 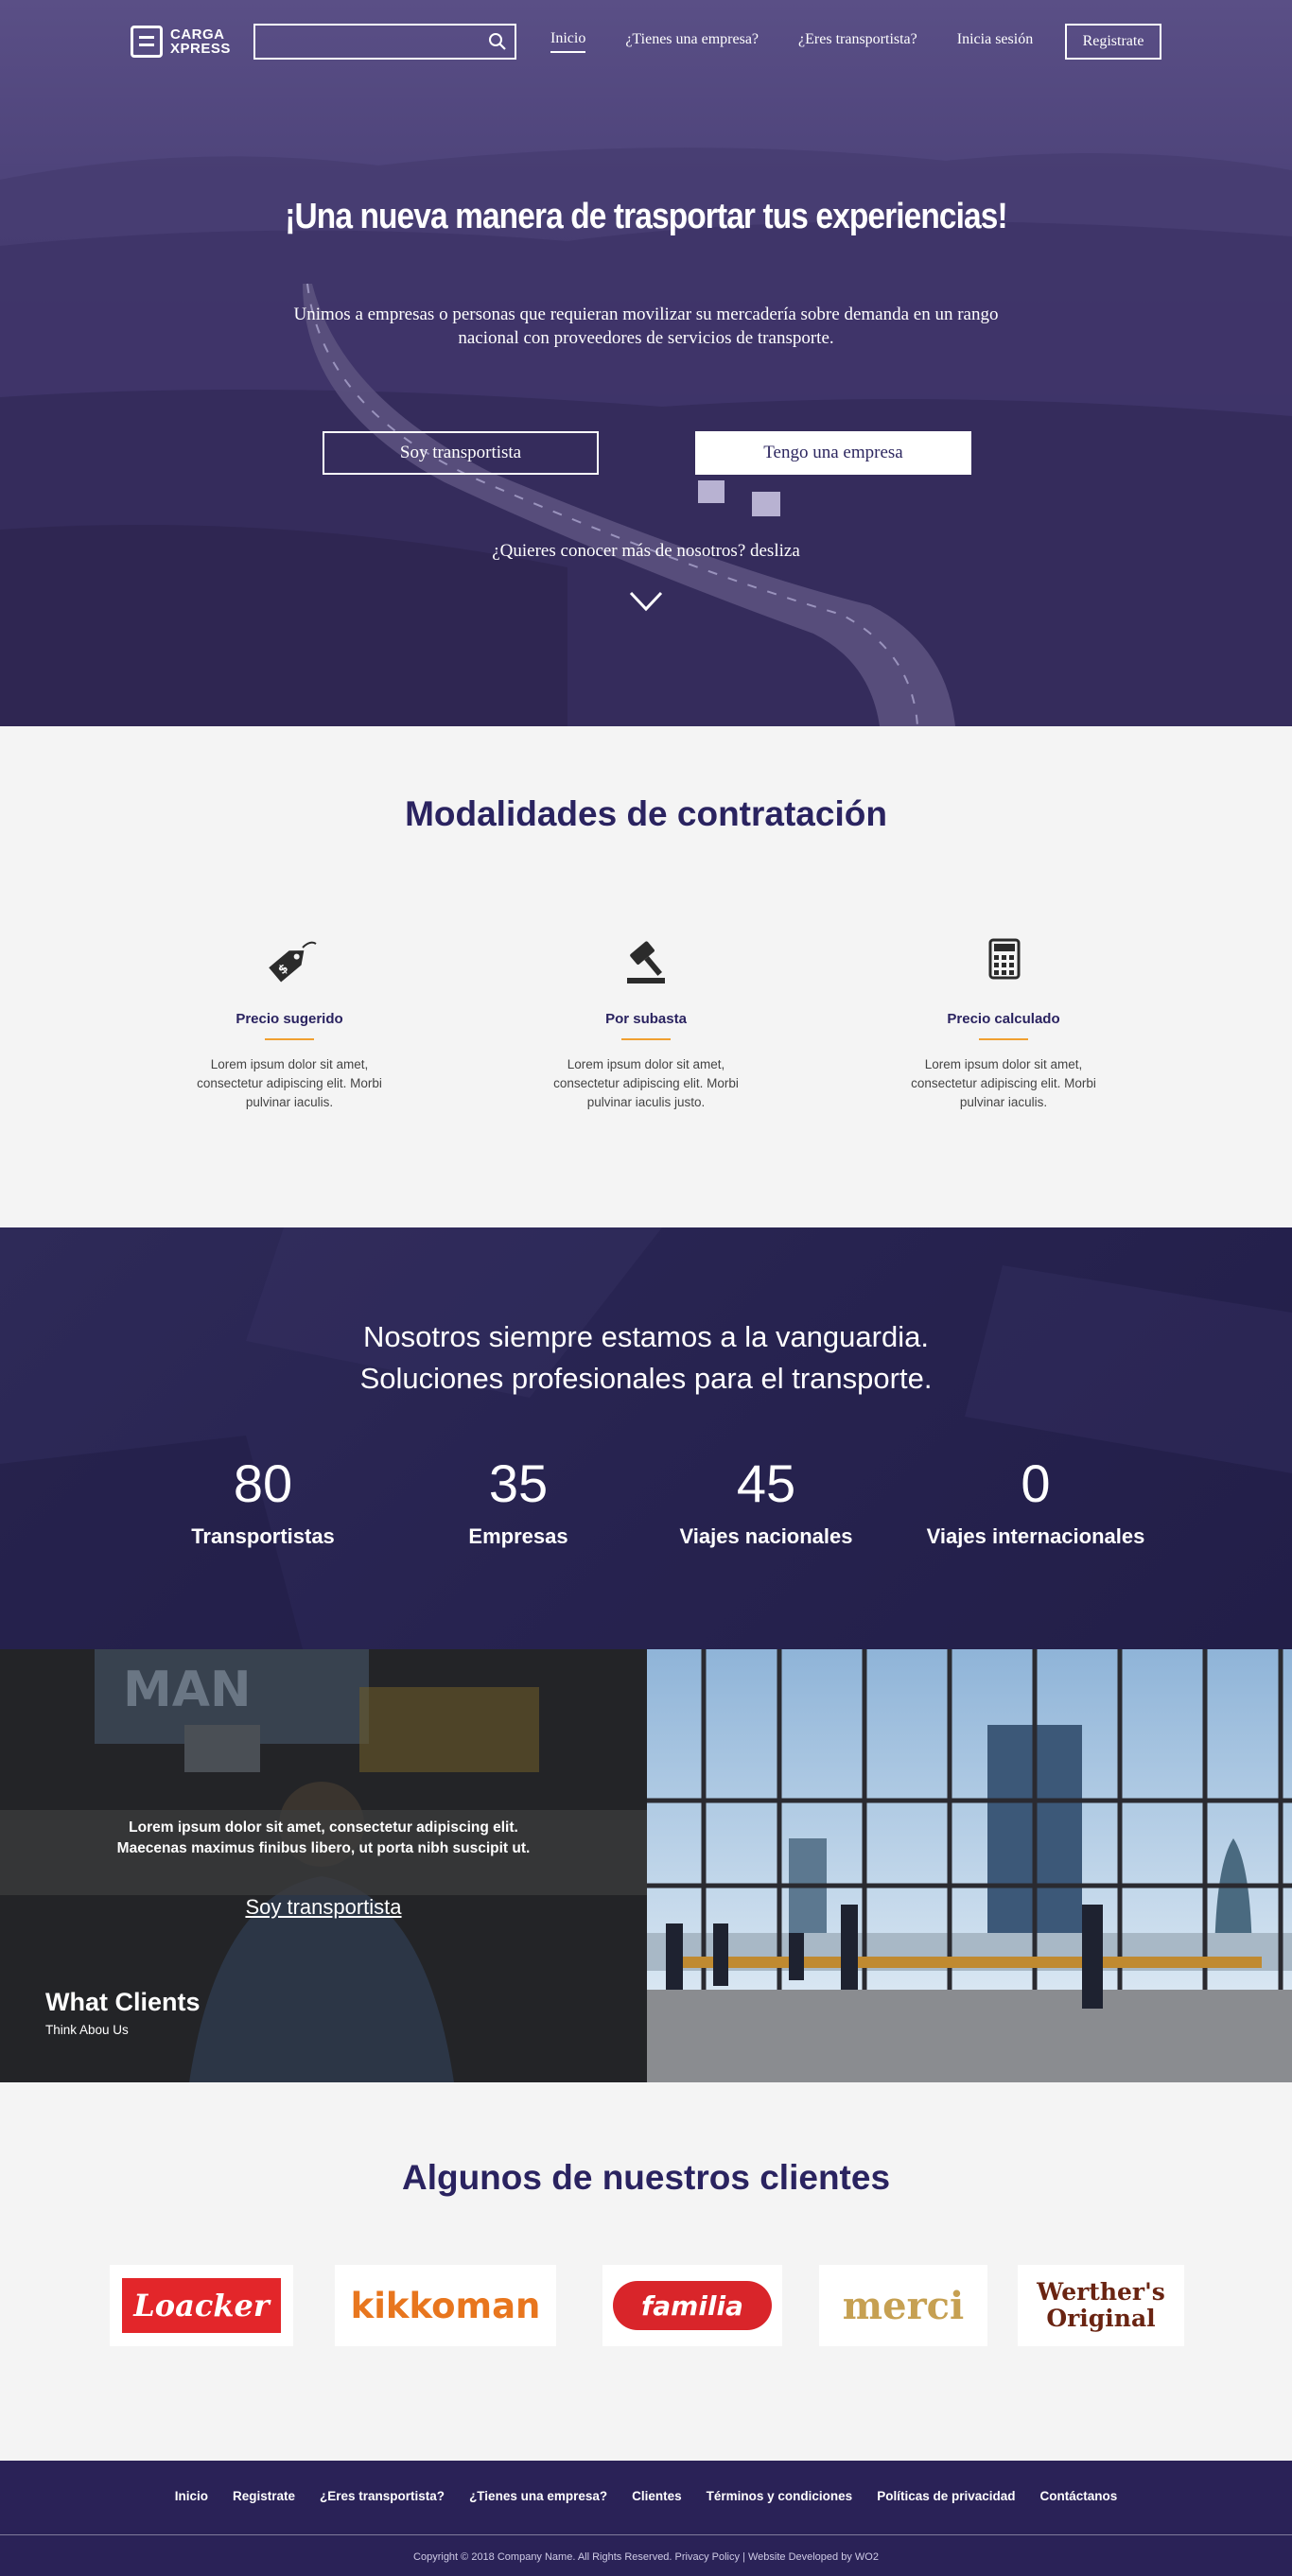 I want to click on stat-value: 45, so click(x=766, y=1483).